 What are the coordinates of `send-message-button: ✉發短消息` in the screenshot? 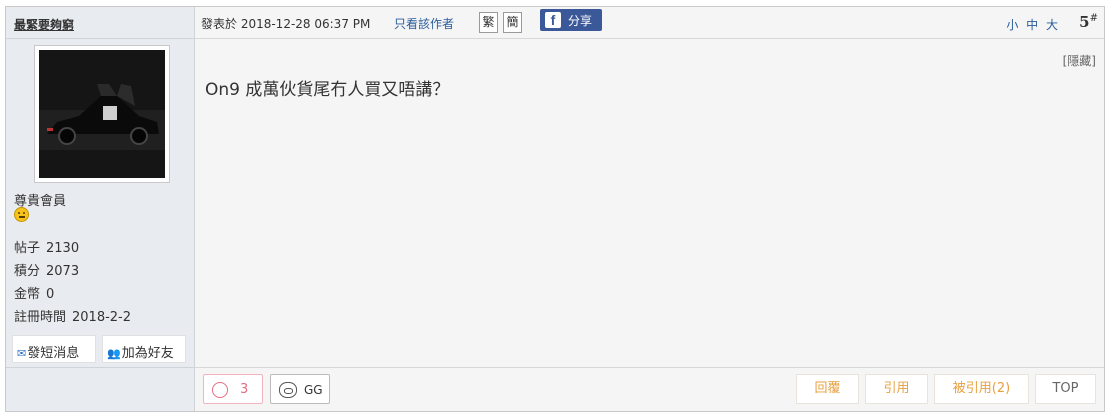 It's located at (54, 349).